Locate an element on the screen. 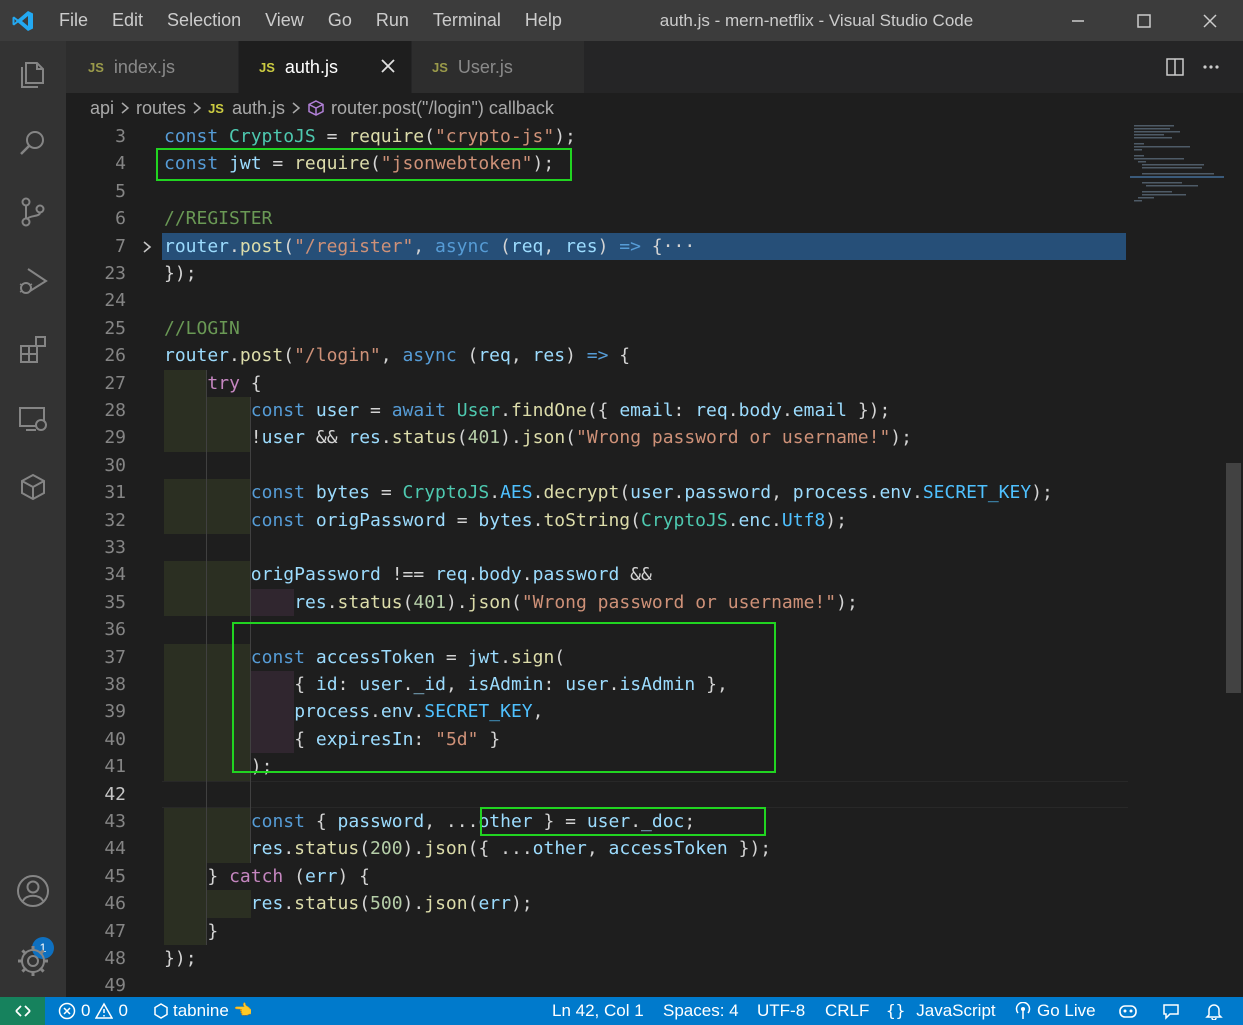 This screenshot has width=1243, height=1025. vertical-scrollbar is located at coordinates (1233, 560).